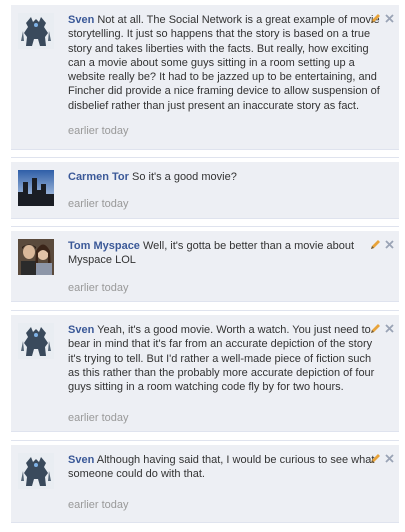 This screenshot has width=405, height=532. What do you see at coordinates (184, 177) in the screenshot?
I see `comment-text: So it's a good movie?` at bounding box center [184, 177].